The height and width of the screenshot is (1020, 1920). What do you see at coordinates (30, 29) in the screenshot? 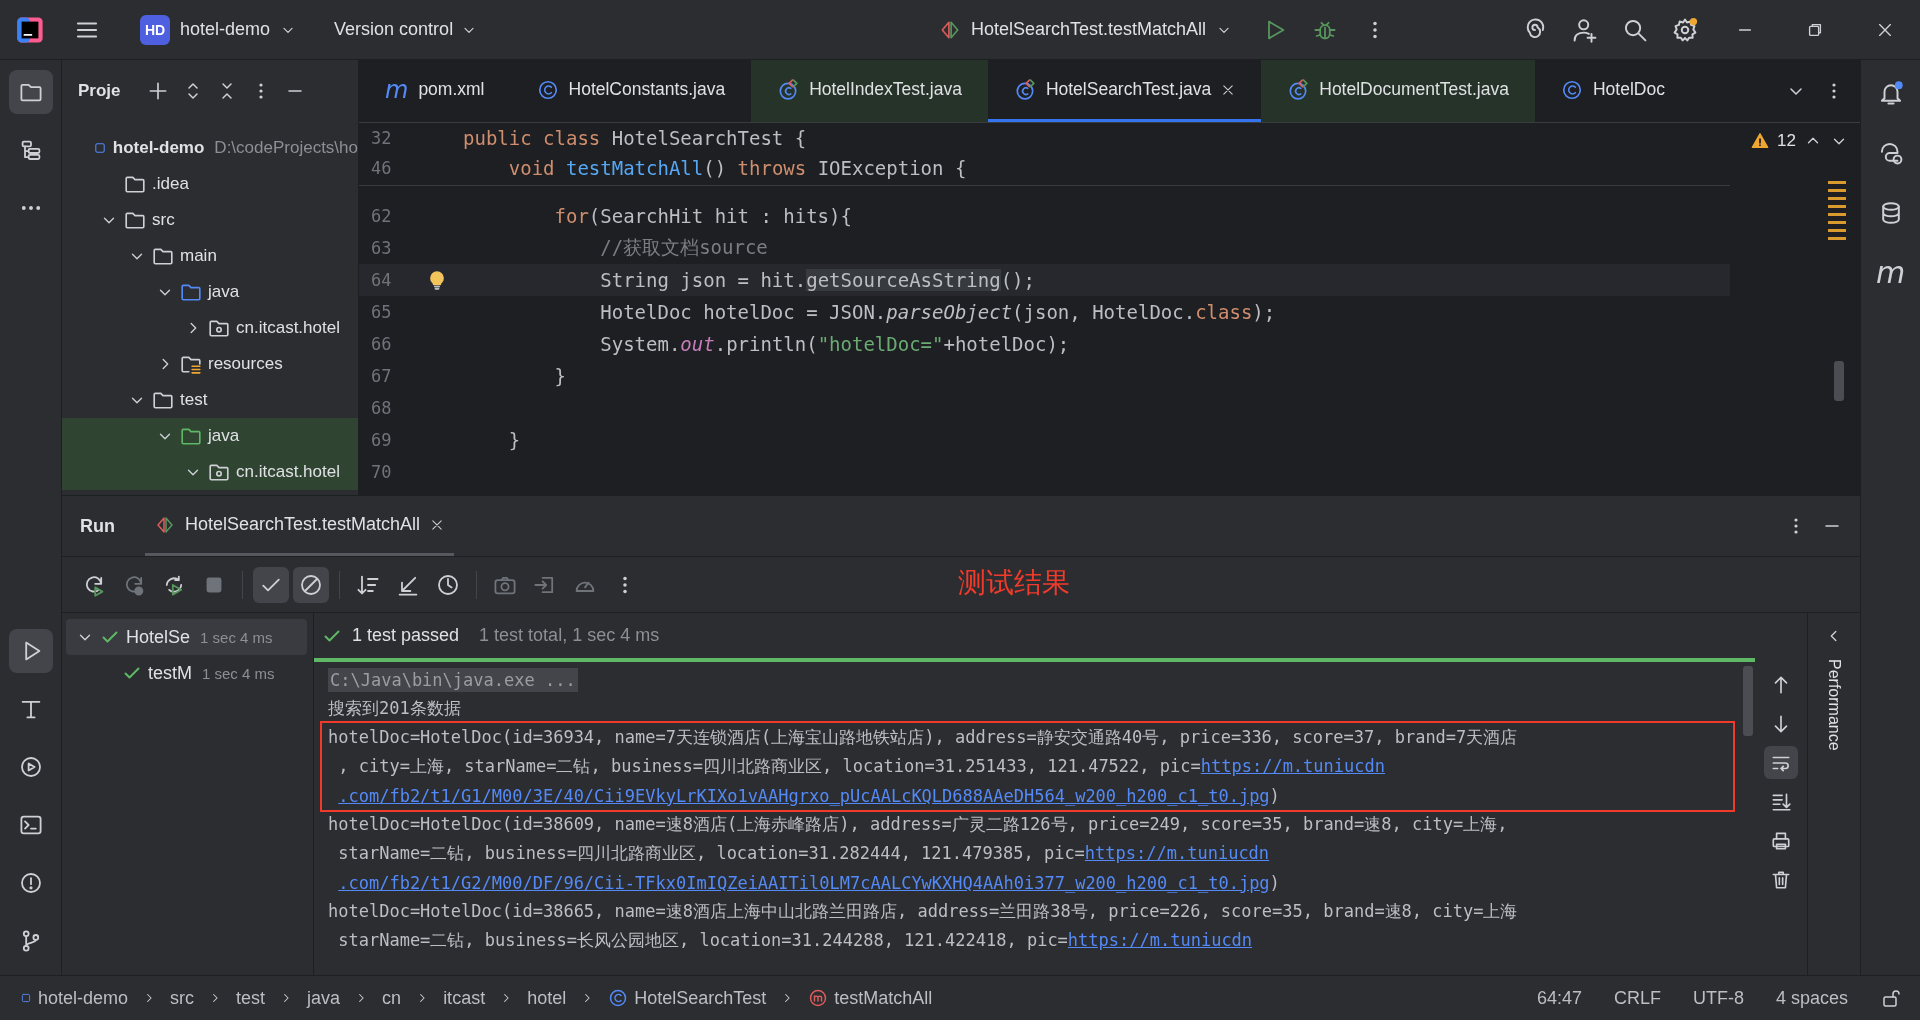
I see `app-logo-icon` at bounding box center [30, 29].